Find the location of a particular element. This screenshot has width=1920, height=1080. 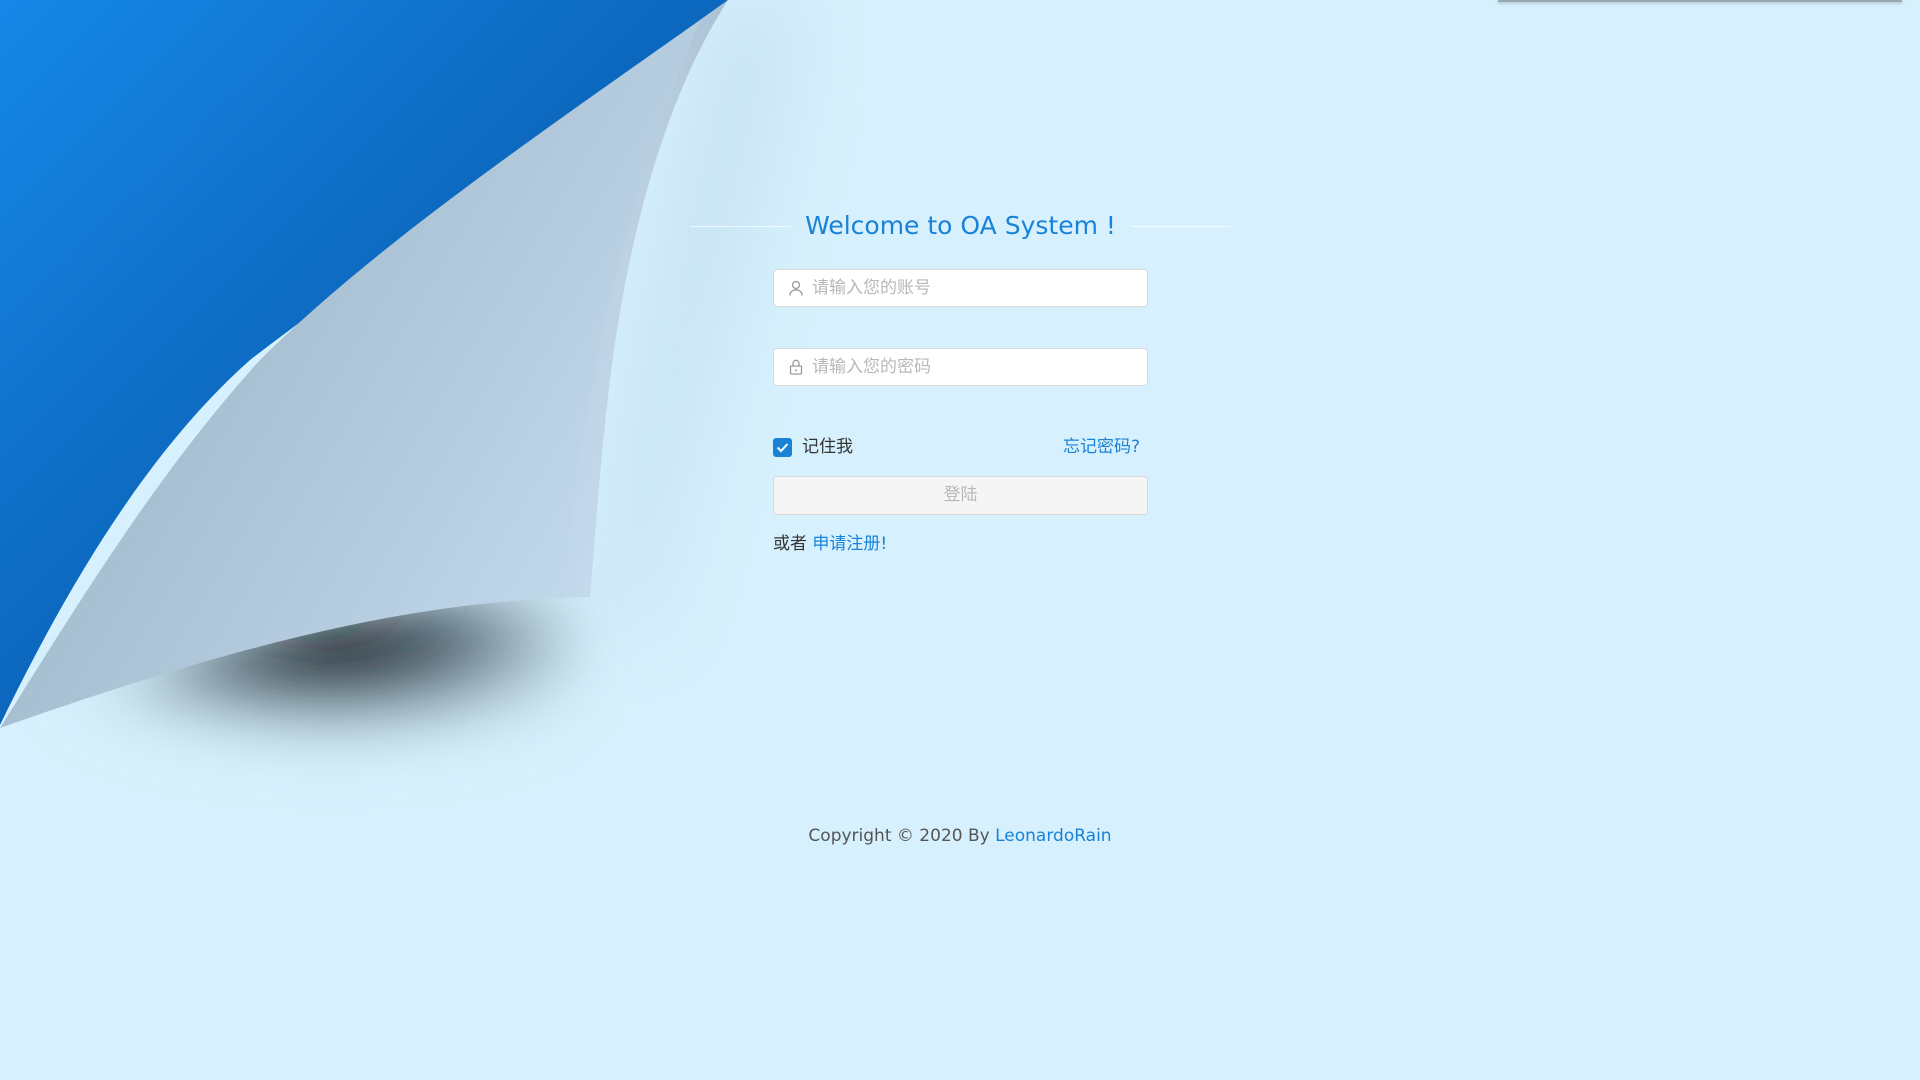

options-row: 记住我 忘记密码? is located at coordinates (960, 447).